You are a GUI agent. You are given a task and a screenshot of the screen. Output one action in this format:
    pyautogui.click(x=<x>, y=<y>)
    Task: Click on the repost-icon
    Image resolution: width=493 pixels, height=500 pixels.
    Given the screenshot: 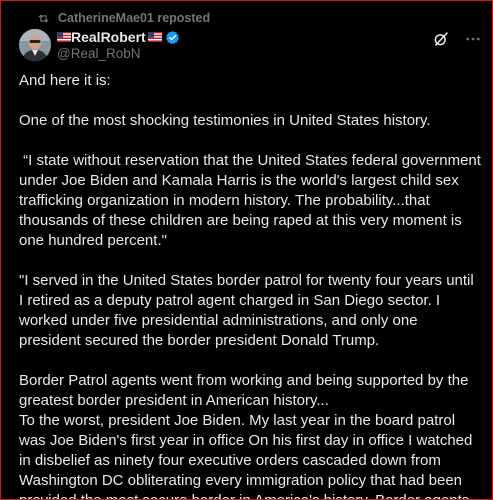 What is the action you would take?
    pyautogui.click(x=43, y=18)
    